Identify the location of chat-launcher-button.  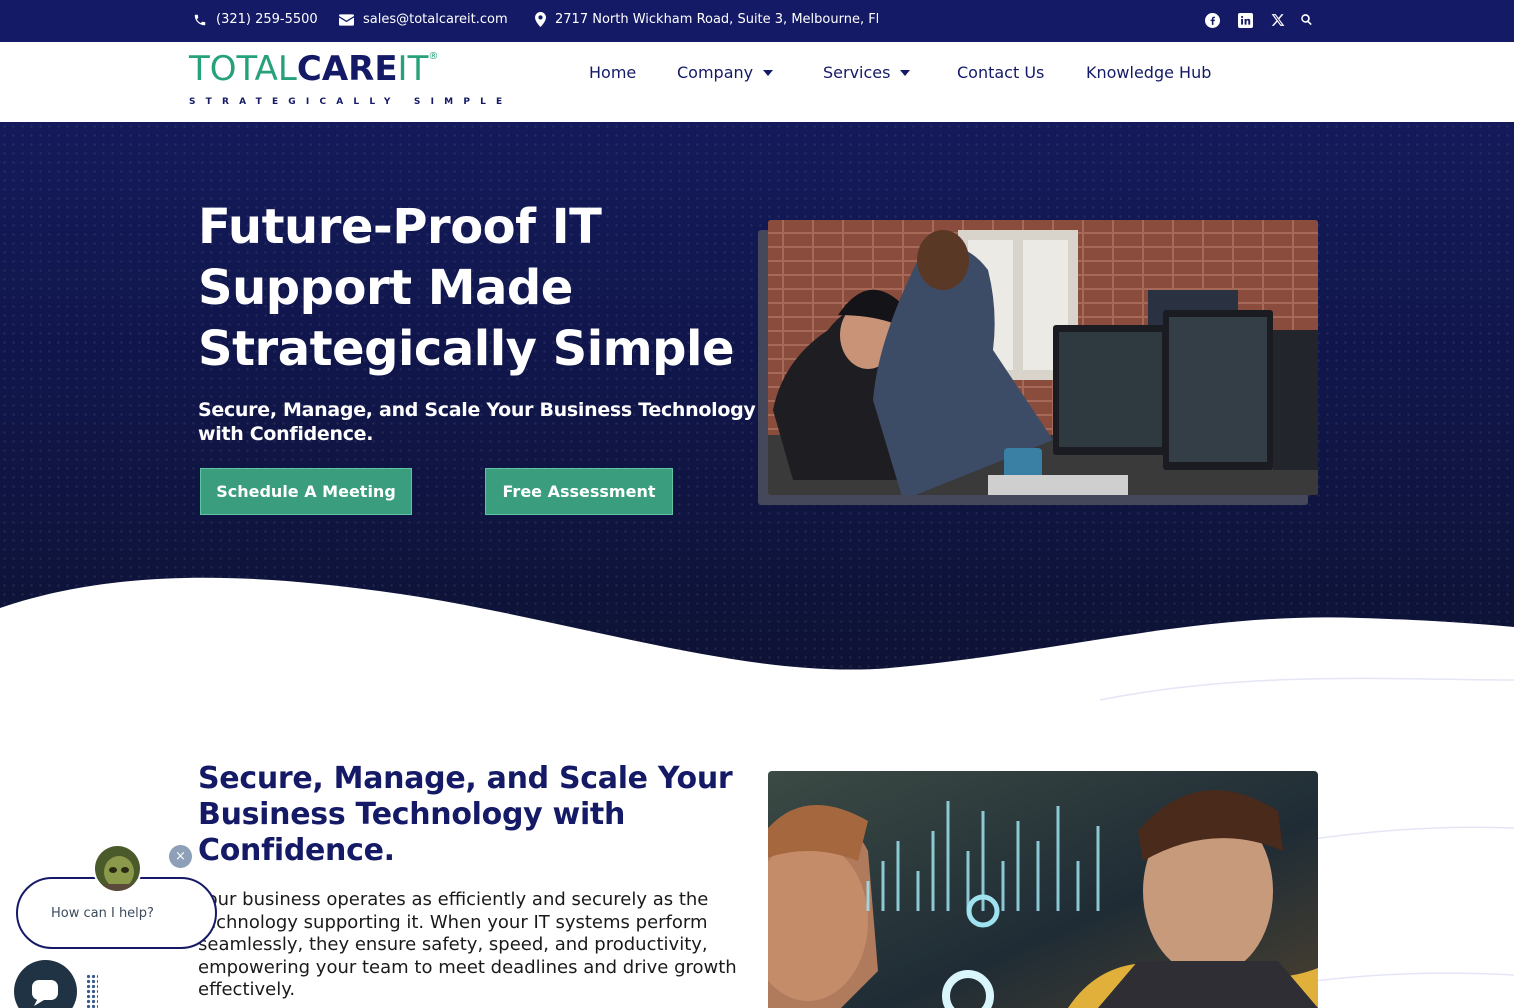
(45, 984).